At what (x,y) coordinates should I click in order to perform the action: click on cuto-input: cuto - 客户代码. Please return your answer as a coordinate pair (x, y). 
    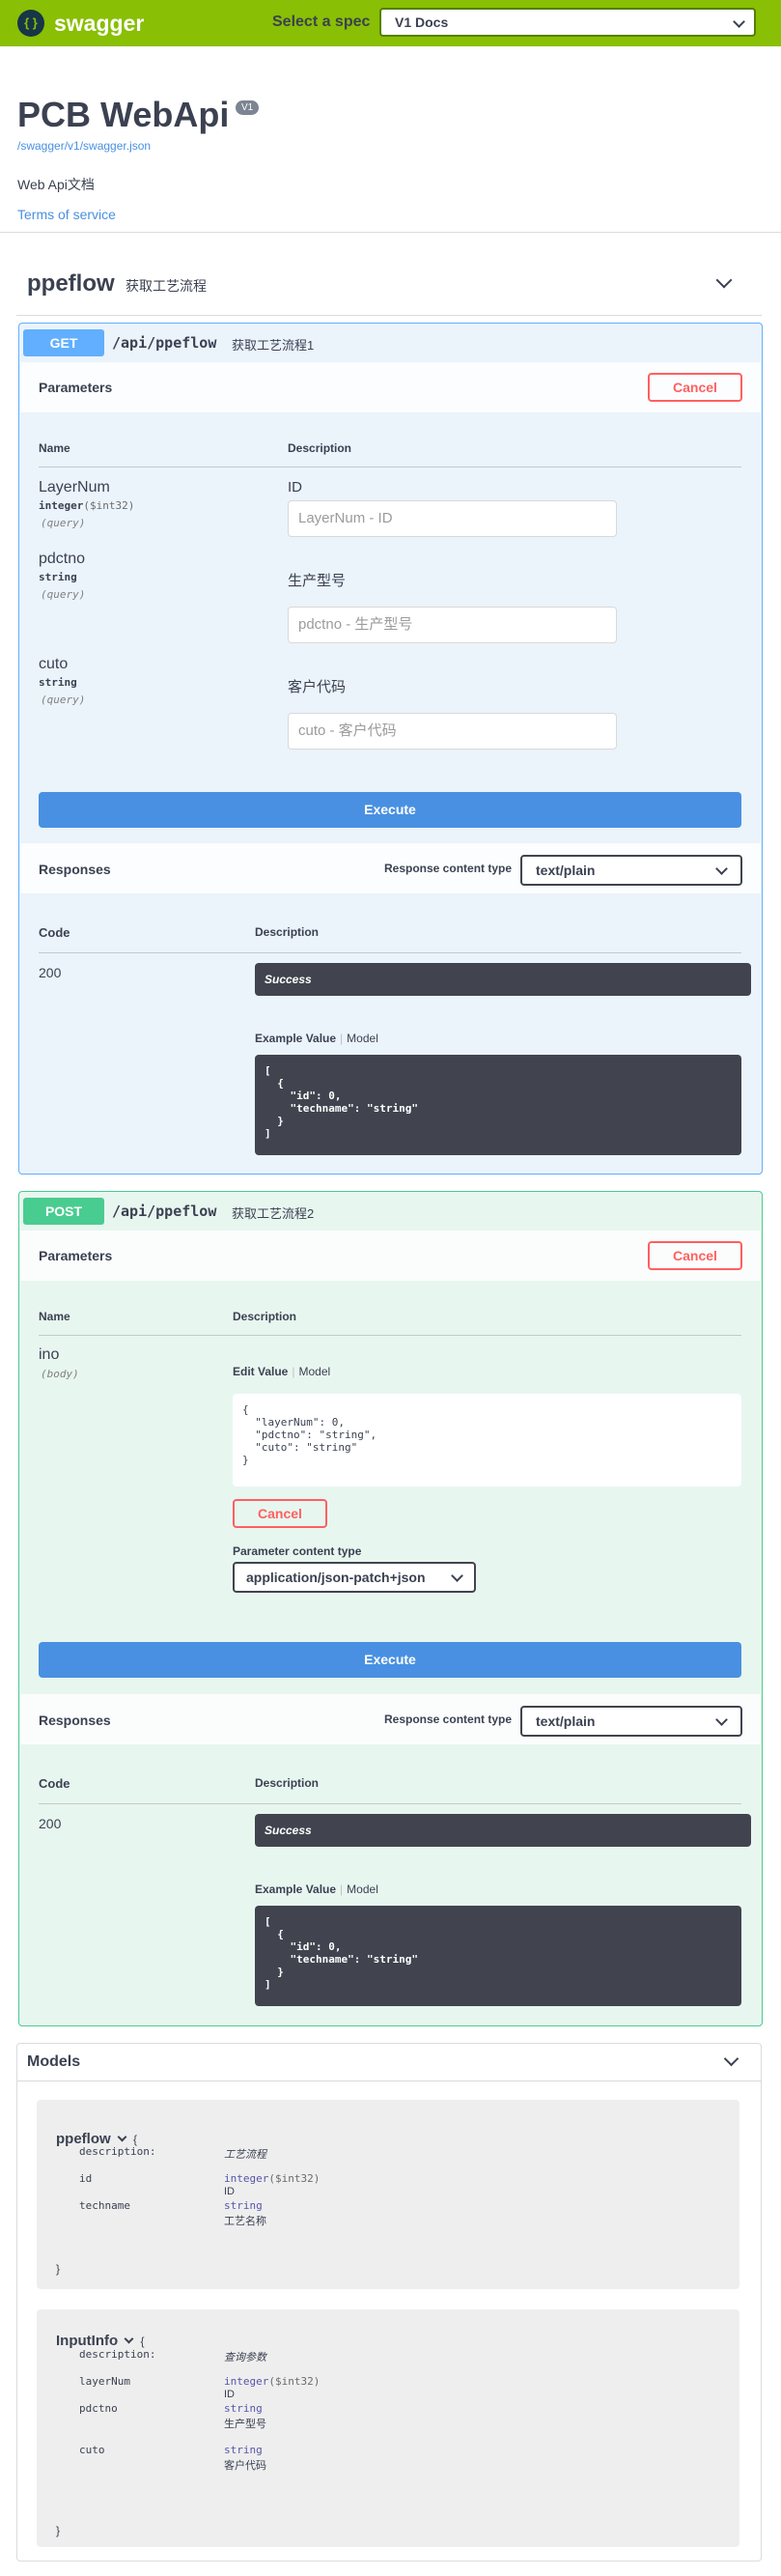
    Looking at the image, I should click on (452, 731).